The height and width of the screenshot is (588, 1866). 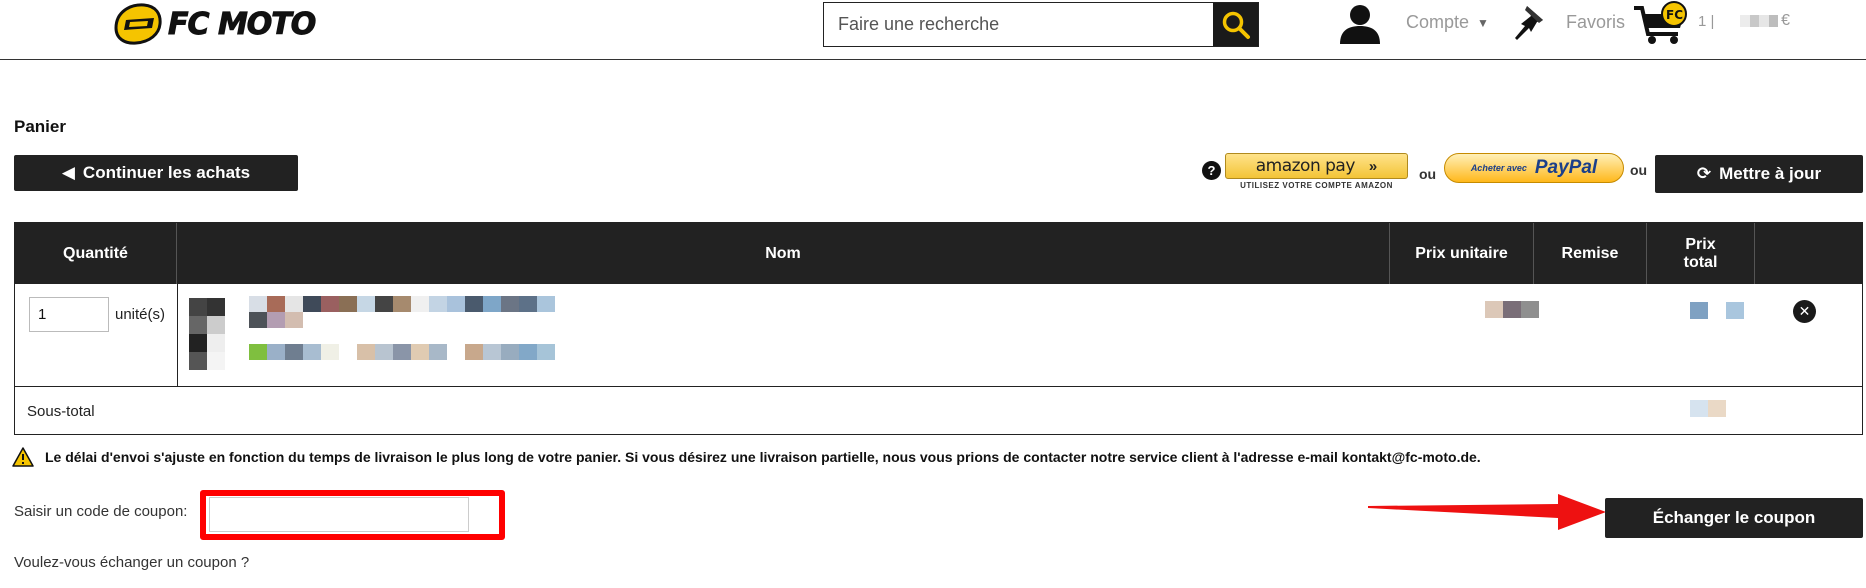 What do you see at coordinates (1373, 166) in the screenshot?
I see `double-chevron-icon: »` at bounding box center [1373, 166].